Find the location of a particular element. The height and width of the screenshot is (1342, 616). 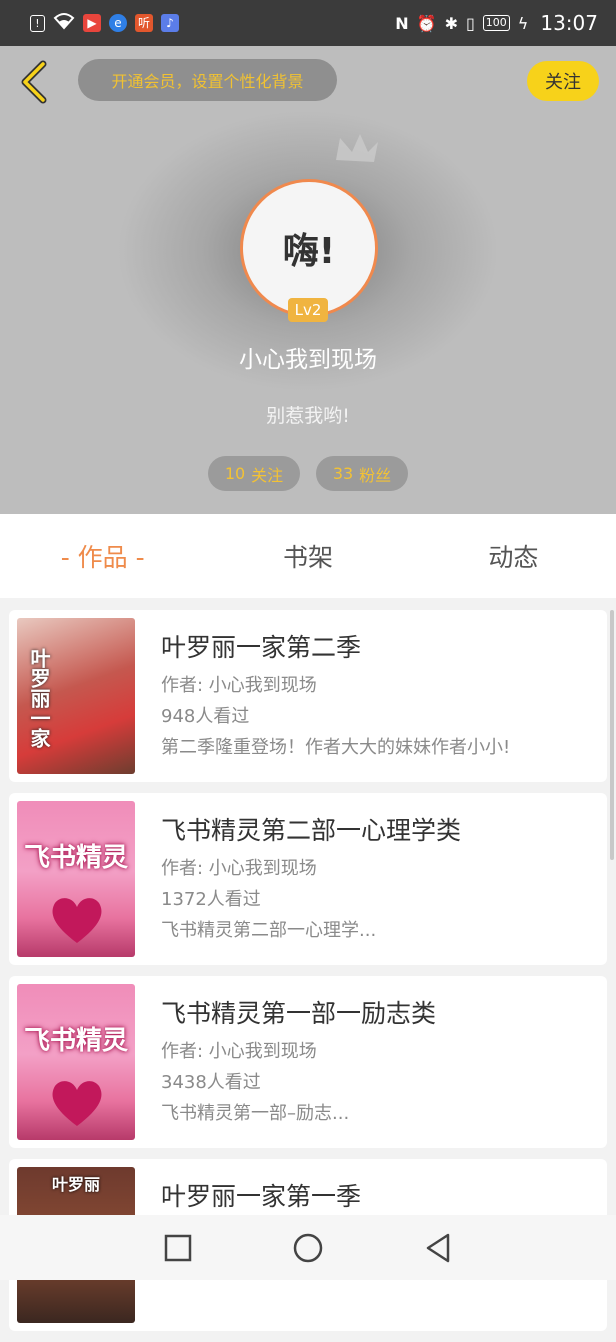

work-title: 叶罗丽一家第一季 is located at coordinates (261, 1196).